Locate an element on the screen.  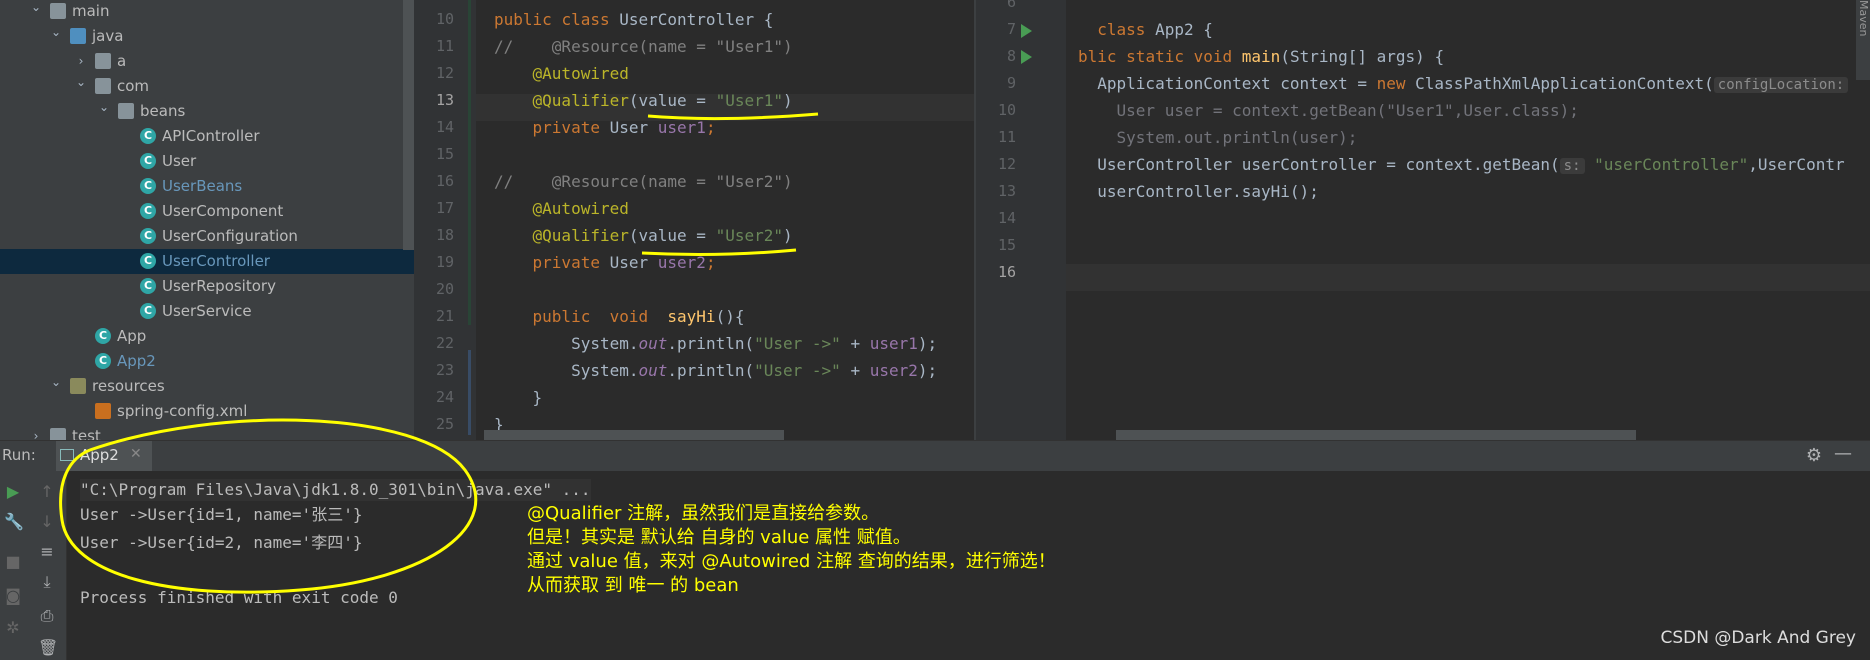
tree-item: C UserConfiguration is located at coordinates (207, 236).